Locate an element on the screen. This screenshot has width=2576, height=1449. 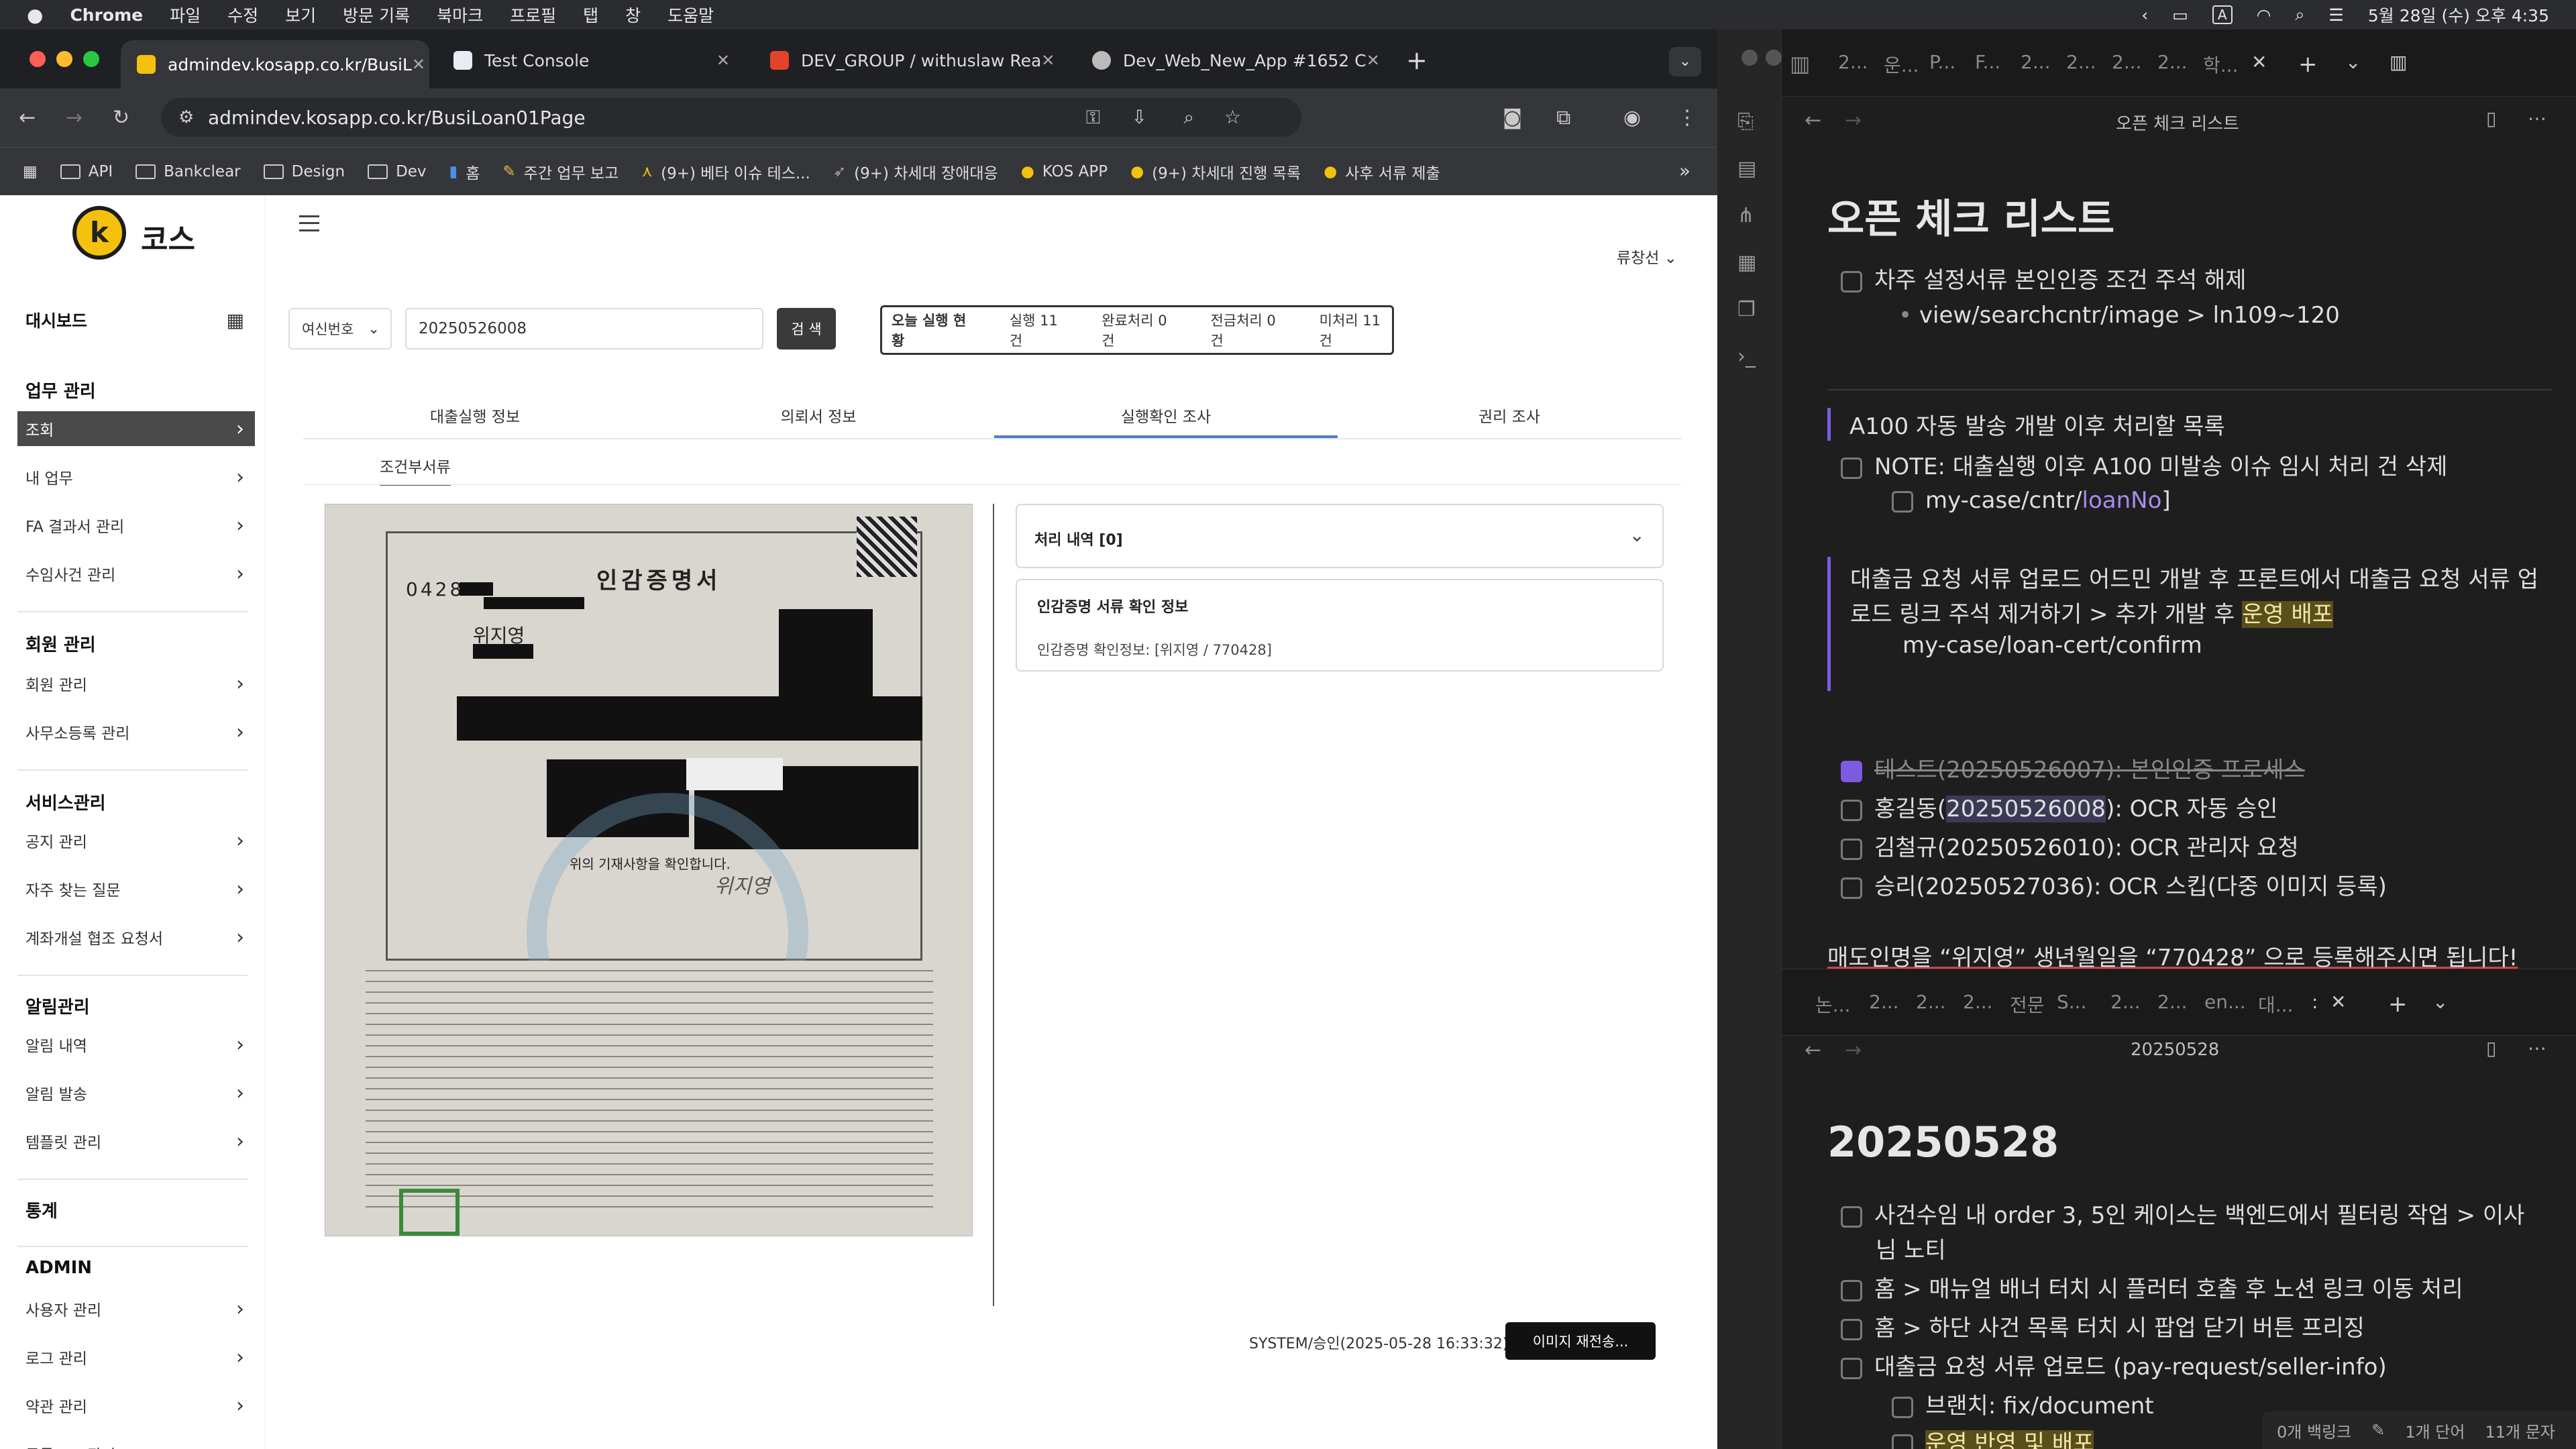
sidebar-item-case: 수임사건 관리 › is located at coordinates (136, 573).